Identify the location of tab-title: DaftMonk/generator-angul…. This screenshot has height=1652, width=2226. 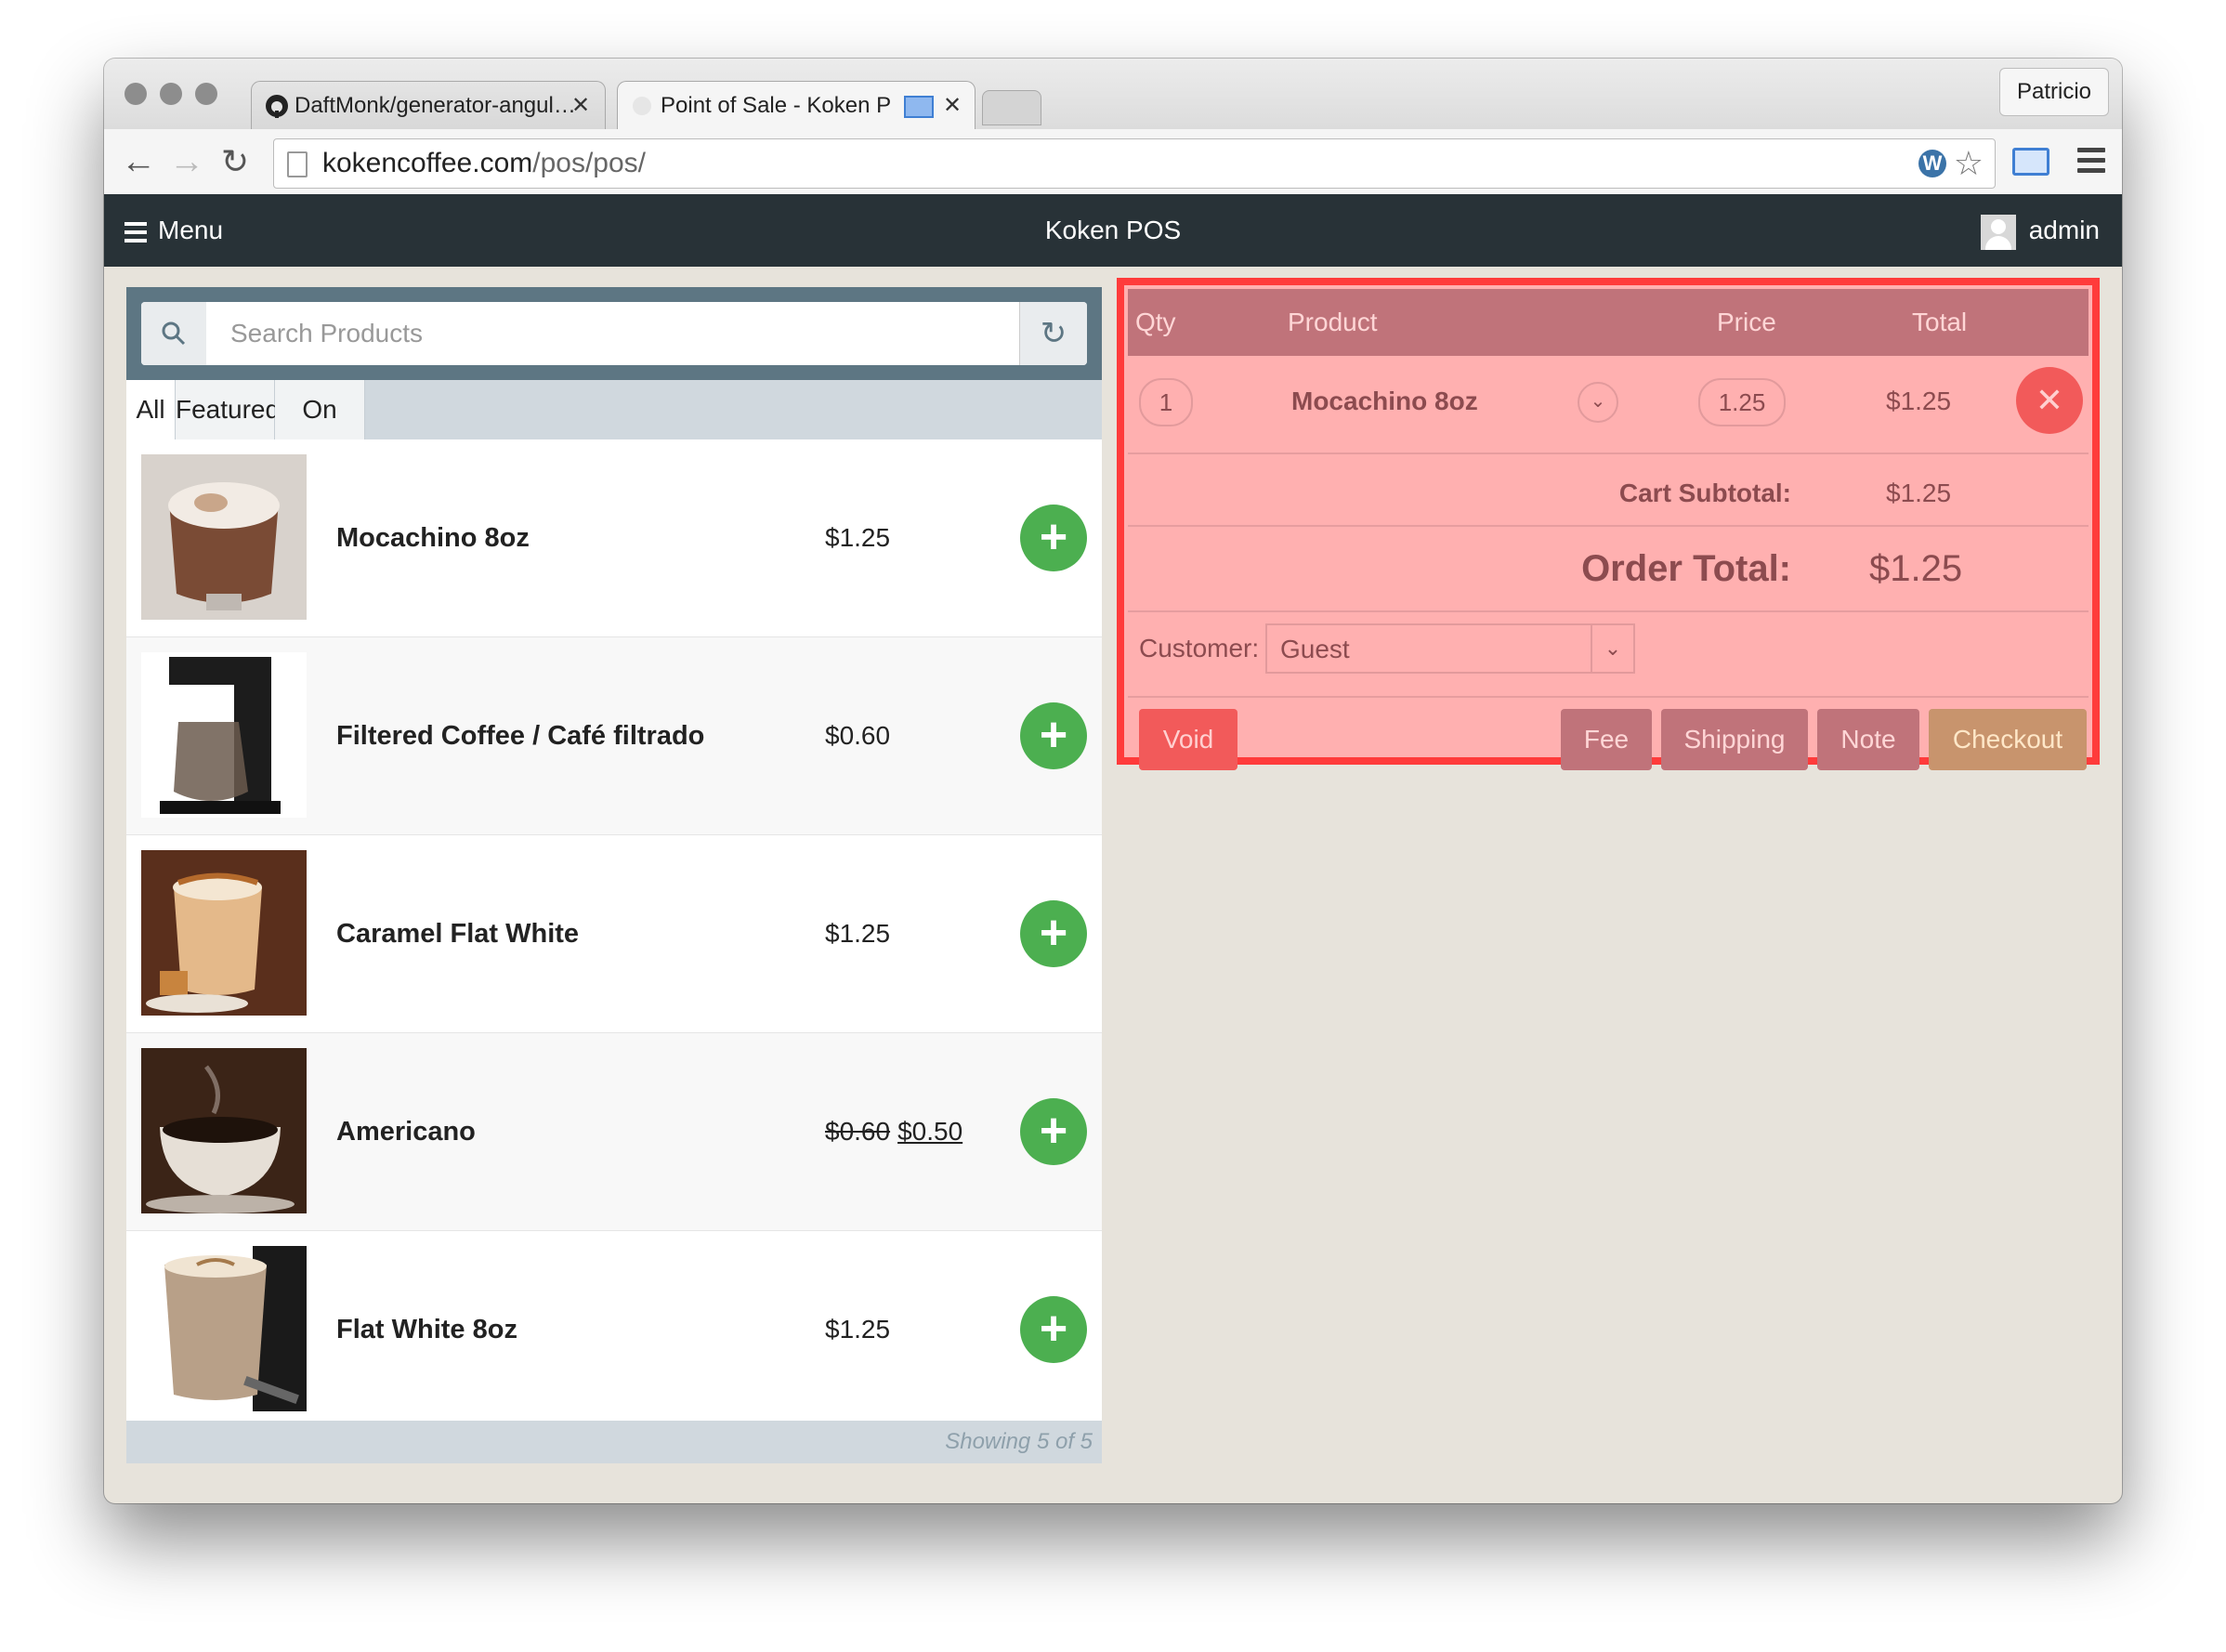
(435, 105).